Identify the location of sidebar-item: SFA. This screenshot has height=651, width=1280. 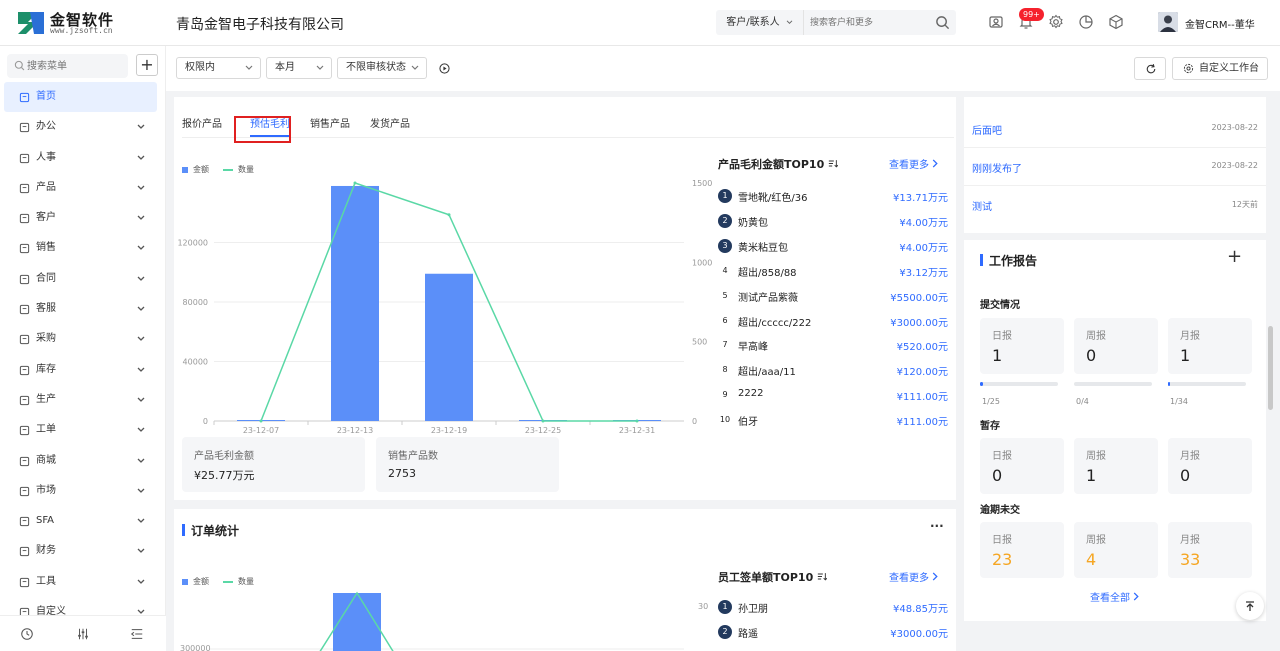
(80, 521).